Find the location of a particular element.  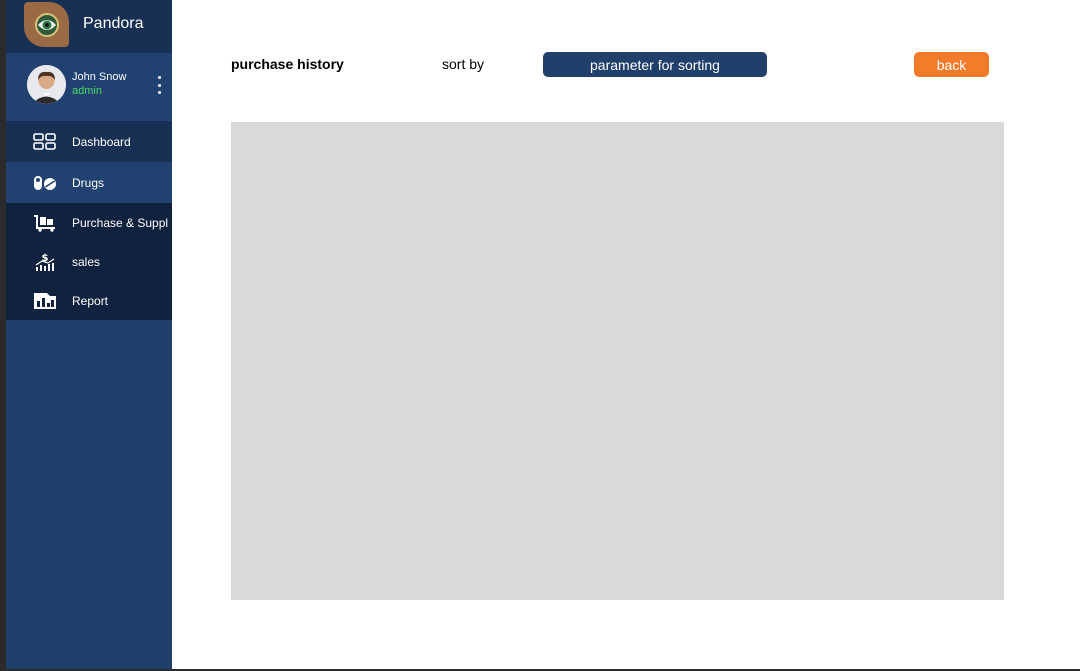

sidebar-item-report: Report is located at coordinates (89, 300).